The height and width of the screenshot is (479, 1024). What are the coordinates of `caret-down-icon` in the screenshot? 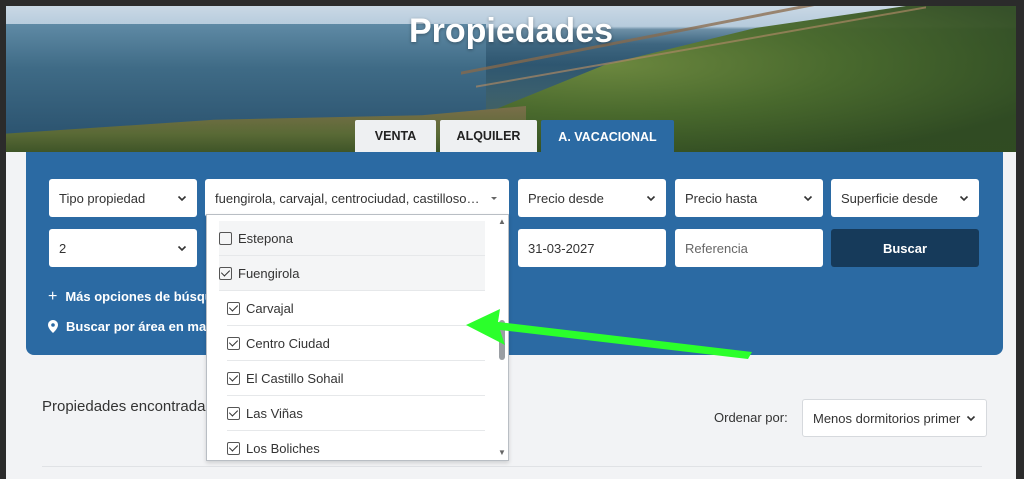 It's located at (494, 198).